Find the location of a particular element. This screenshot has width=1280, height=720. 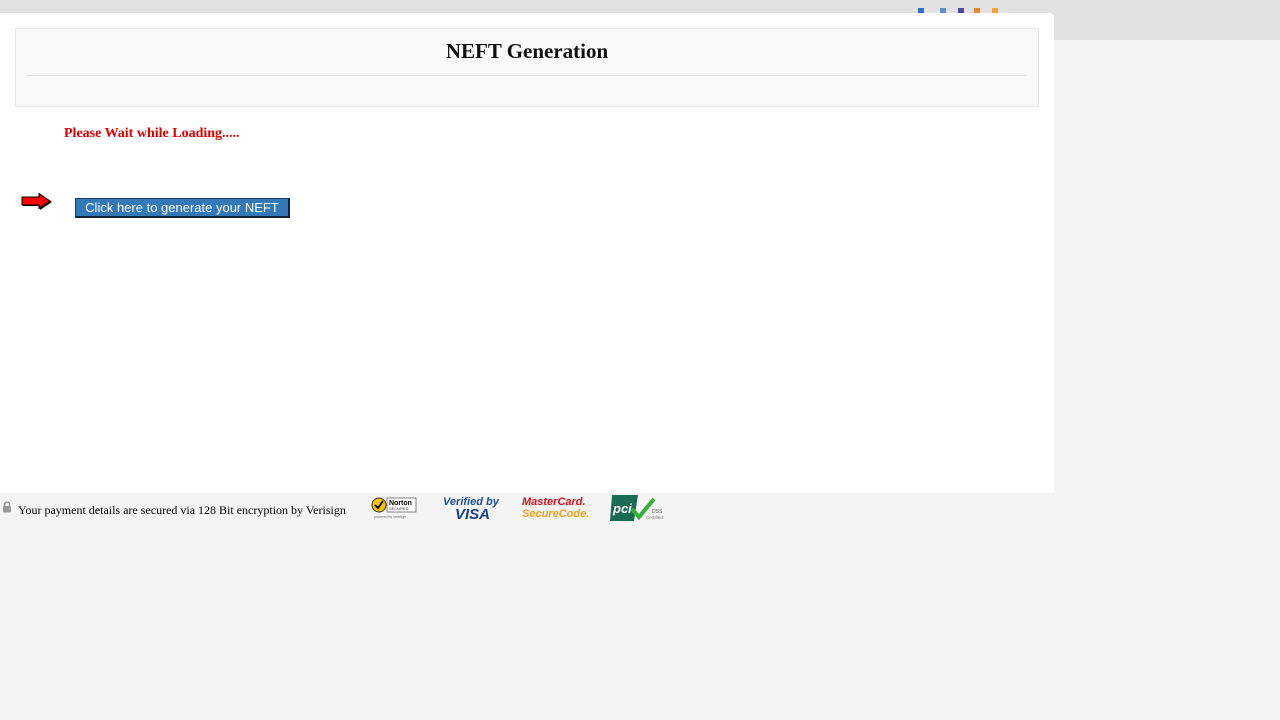

verified-by-visa-badge: Verified by VISA is located at coordinates (471, 510).